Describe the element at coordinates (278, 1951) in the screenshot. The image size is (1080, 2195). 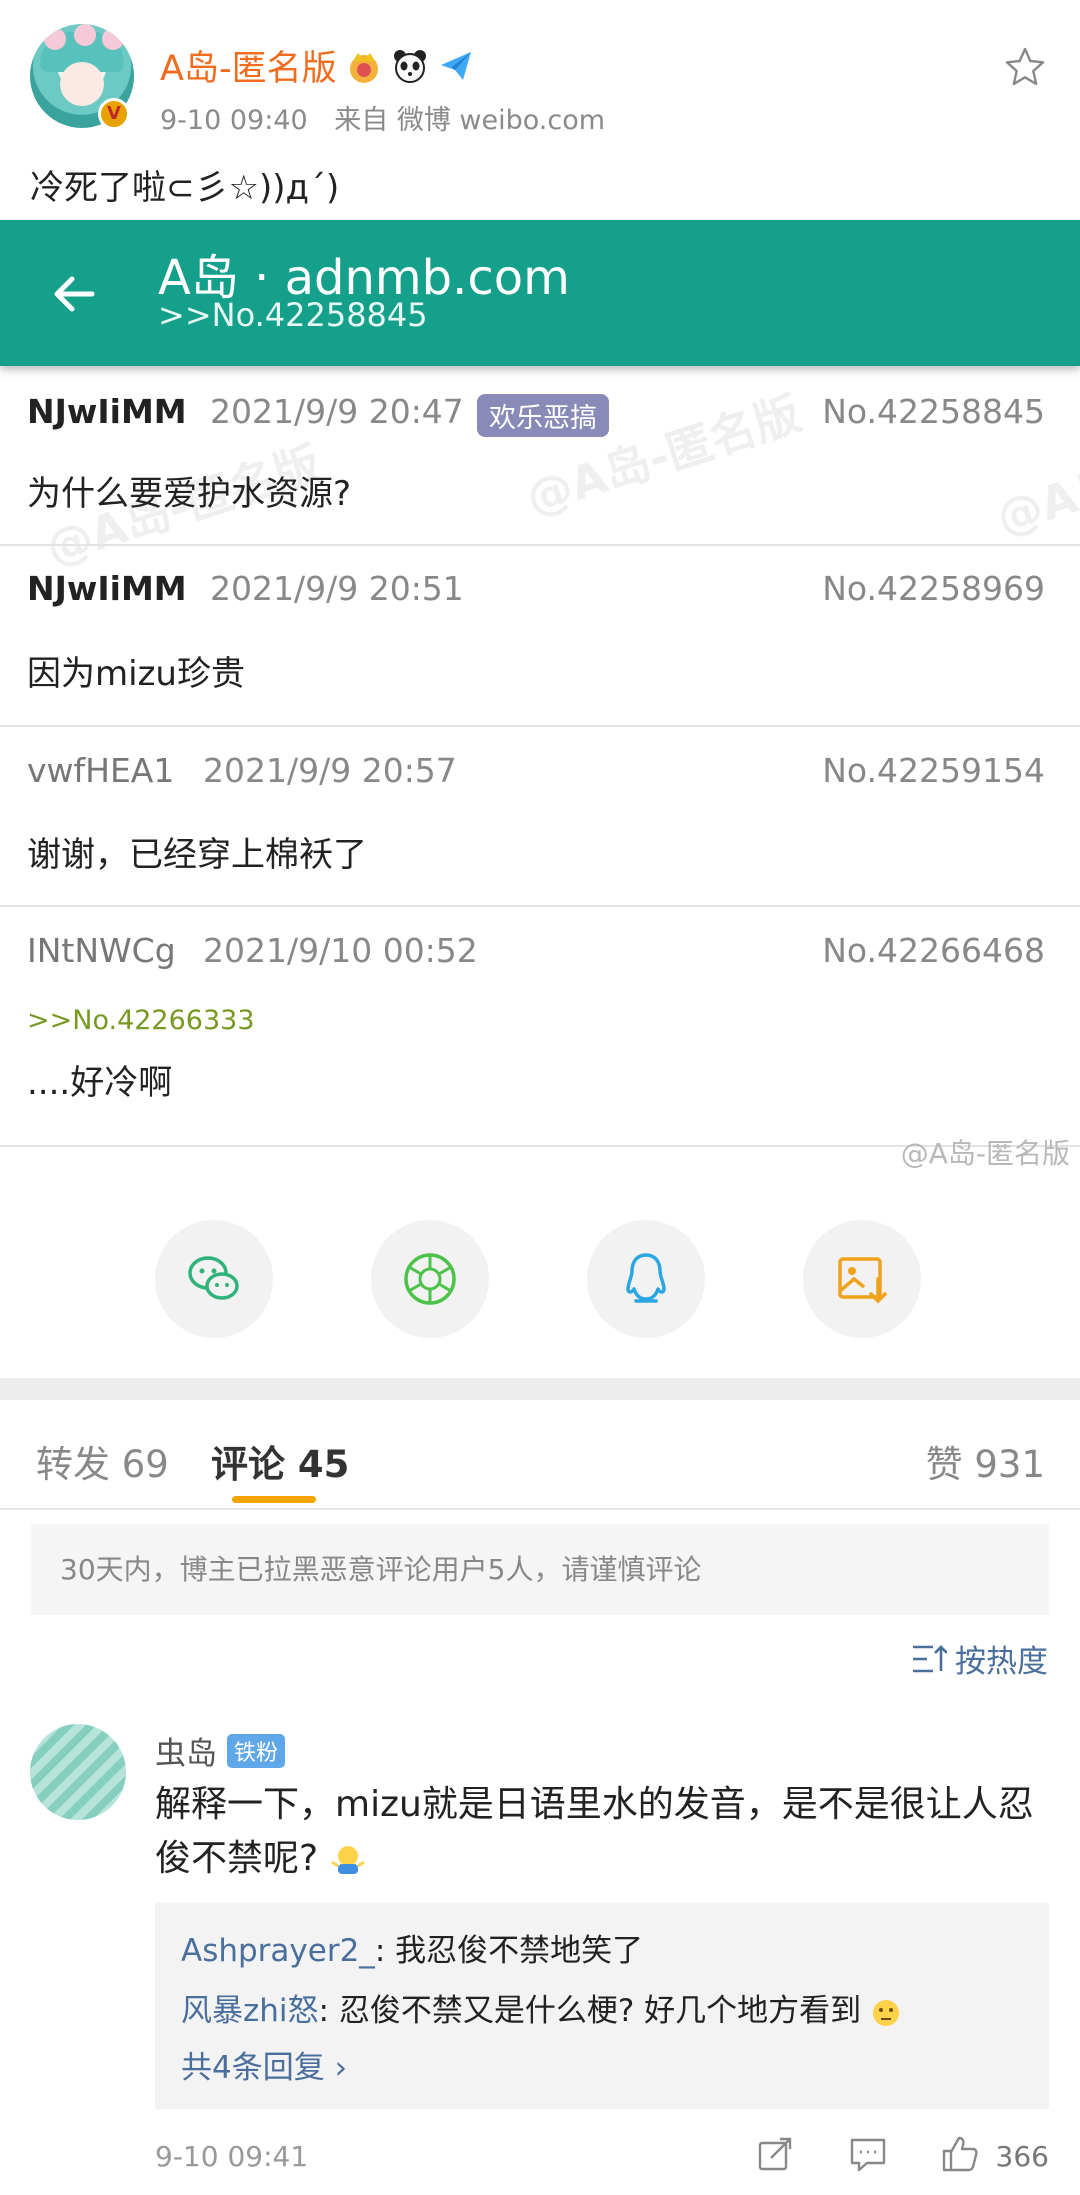
I see `sub-reply-user: Ashprayer2_` at that location.